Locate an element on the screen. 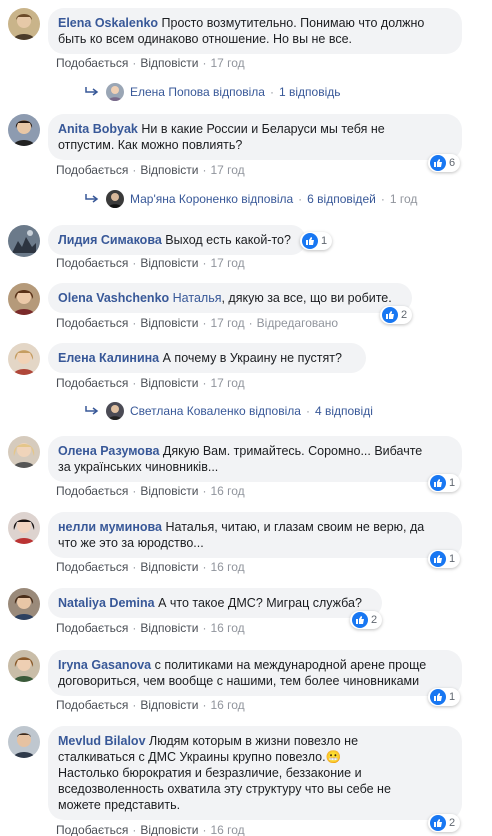  comment-text: Выход есть какой-то? is located at coordinates (228, 240).